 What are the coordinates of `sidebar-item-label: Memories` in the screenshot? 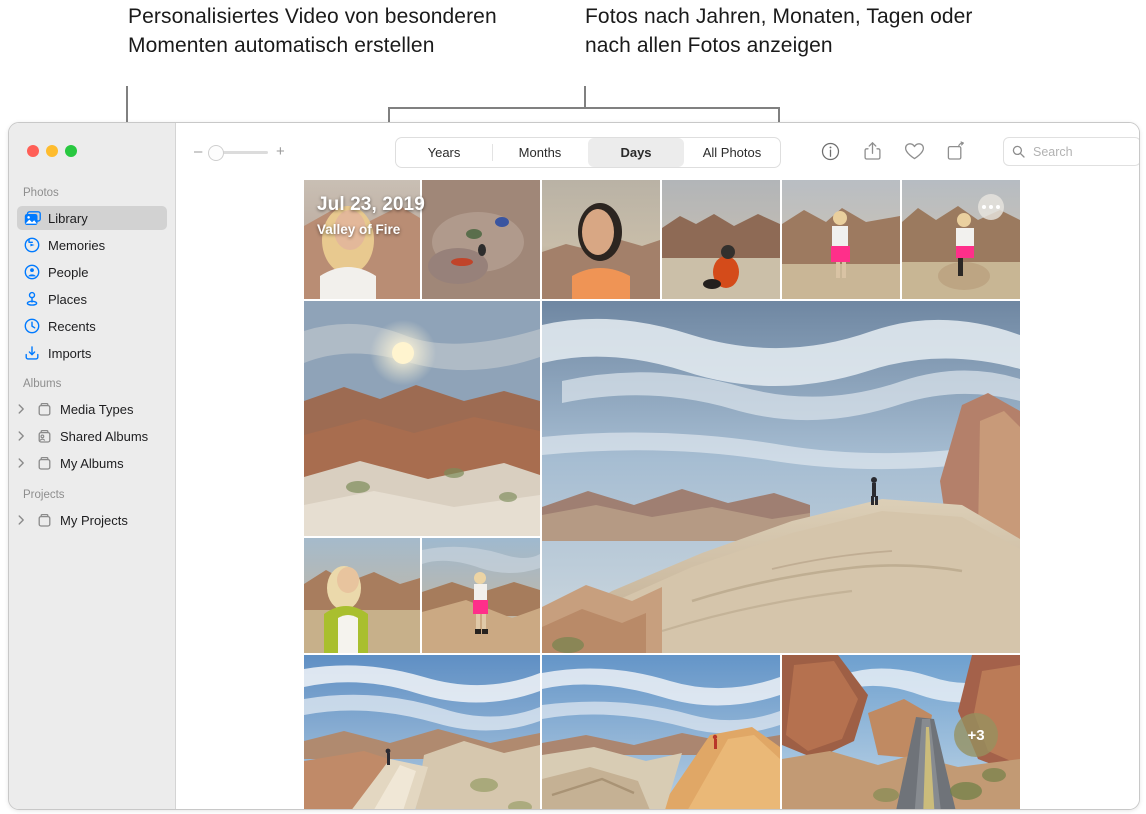 It's located at (77, 245).